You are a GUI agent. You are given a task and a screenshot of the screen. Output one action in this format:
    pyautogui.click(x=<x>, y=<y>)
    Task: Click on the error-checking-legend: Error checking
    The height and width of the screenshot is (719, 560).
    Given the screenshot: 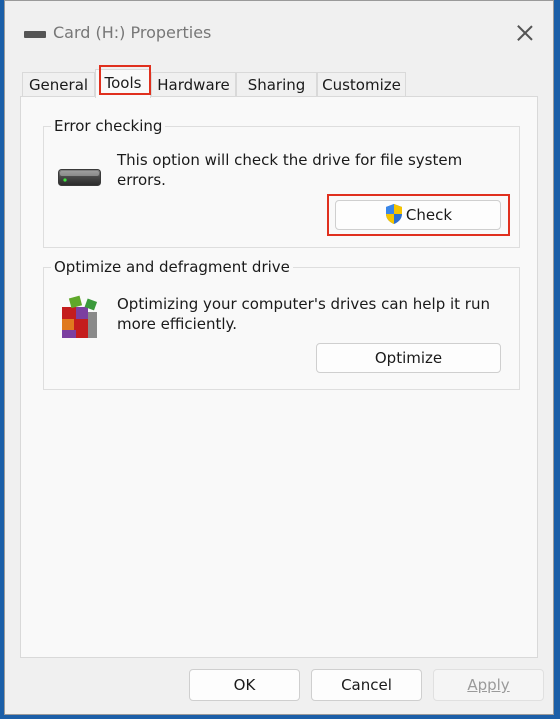 What is the action you would take?
    pyautogui.click(x=108, y=126)
    